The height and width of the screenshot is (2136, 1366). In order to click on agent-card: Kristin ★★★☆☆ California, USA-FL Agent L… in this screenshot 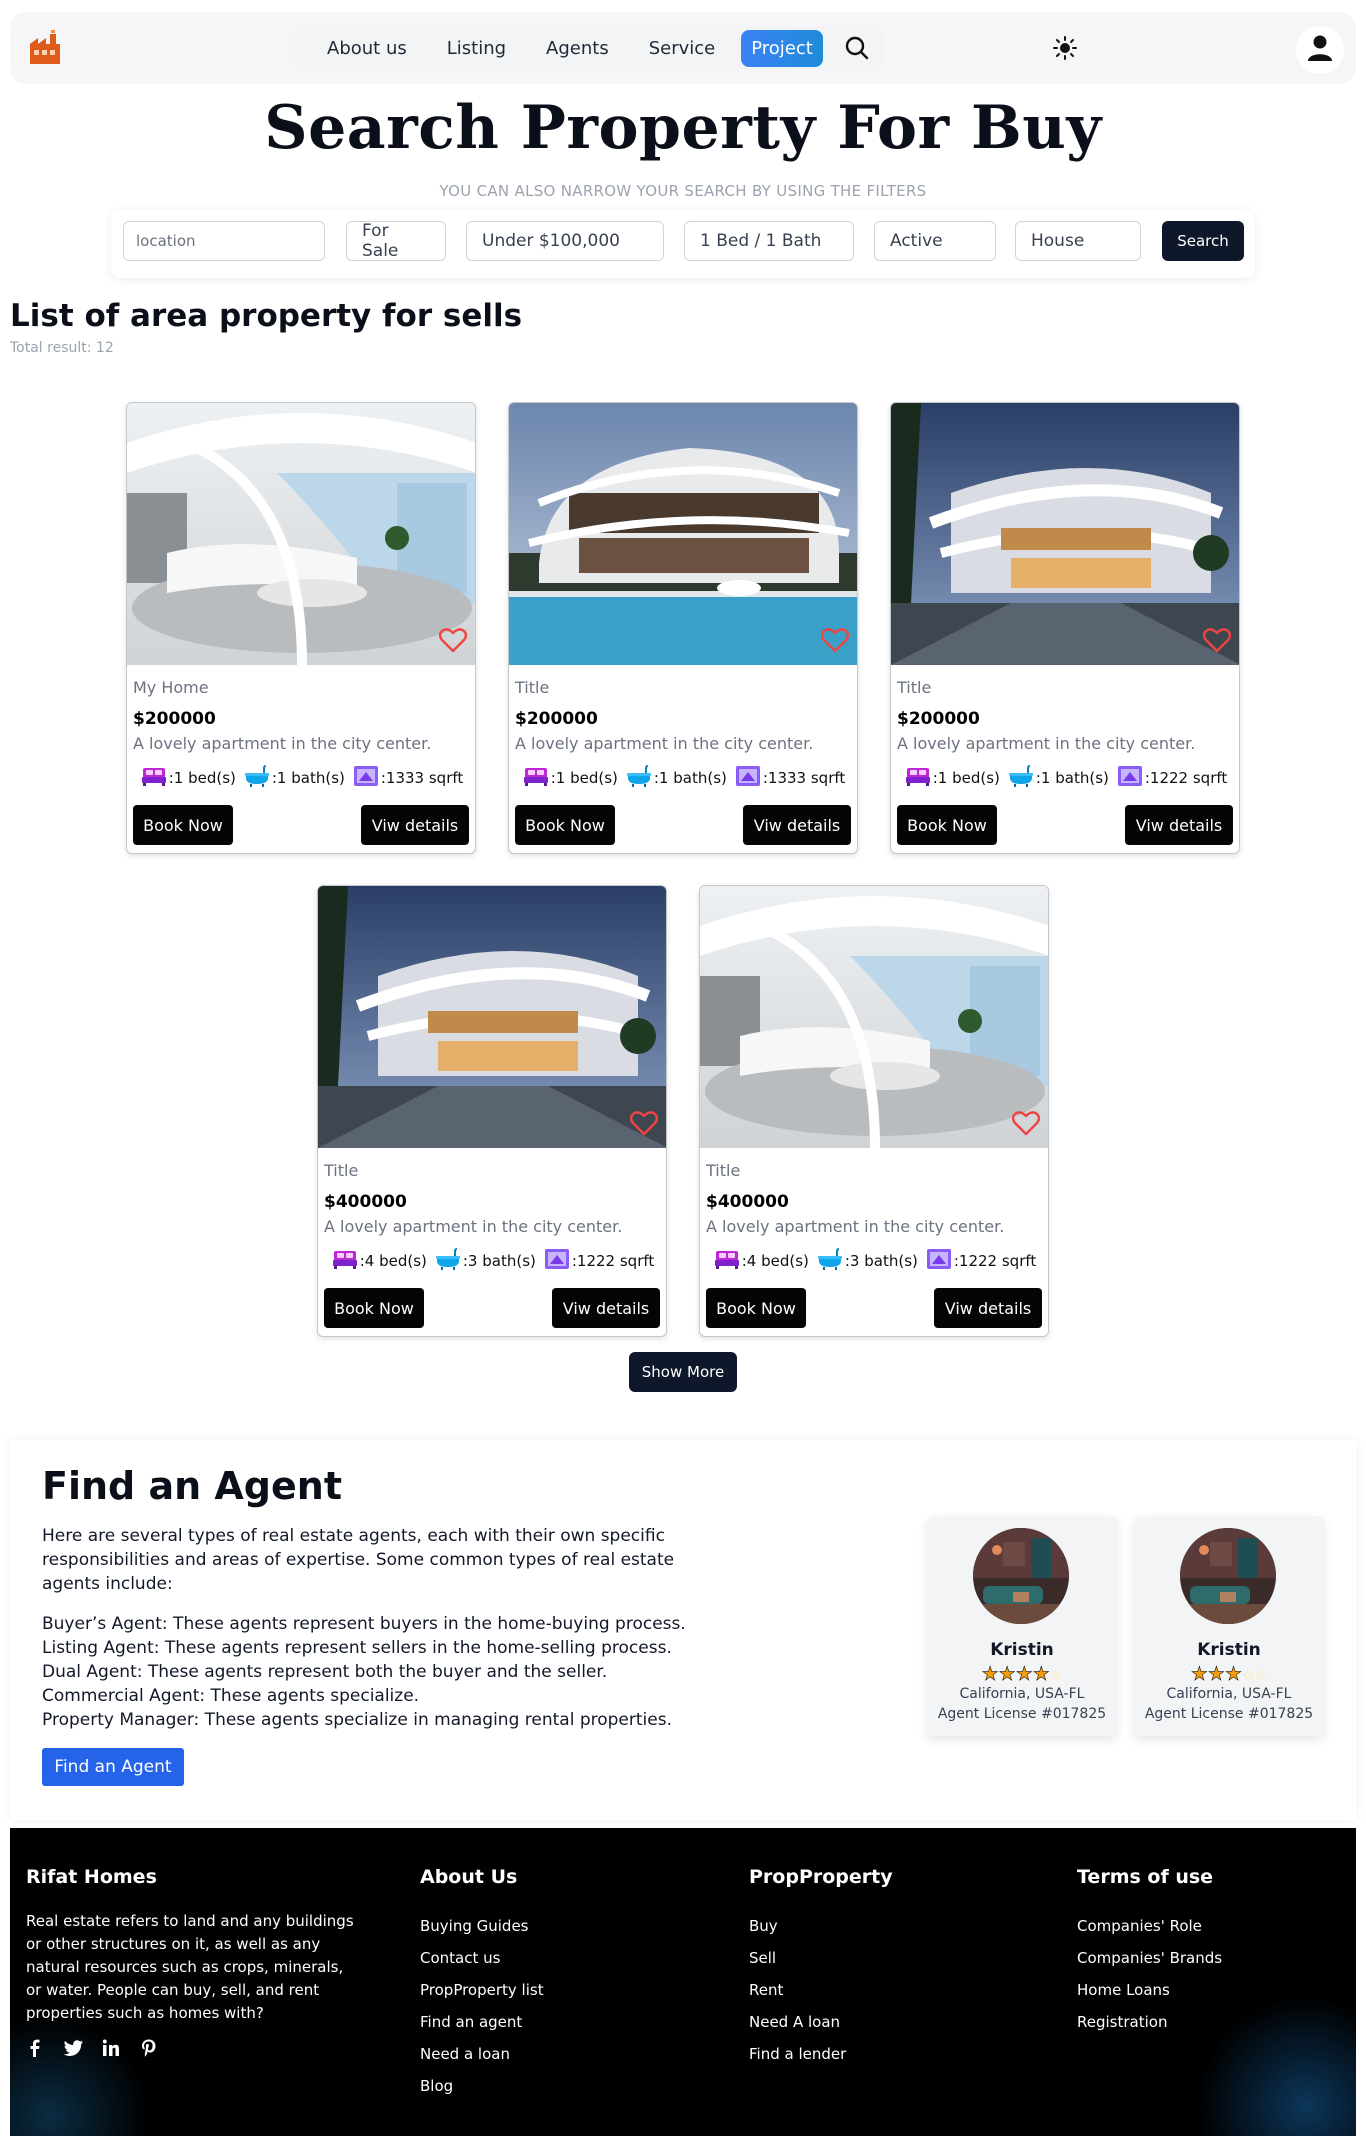, I will do `click(1229, 1626)`.